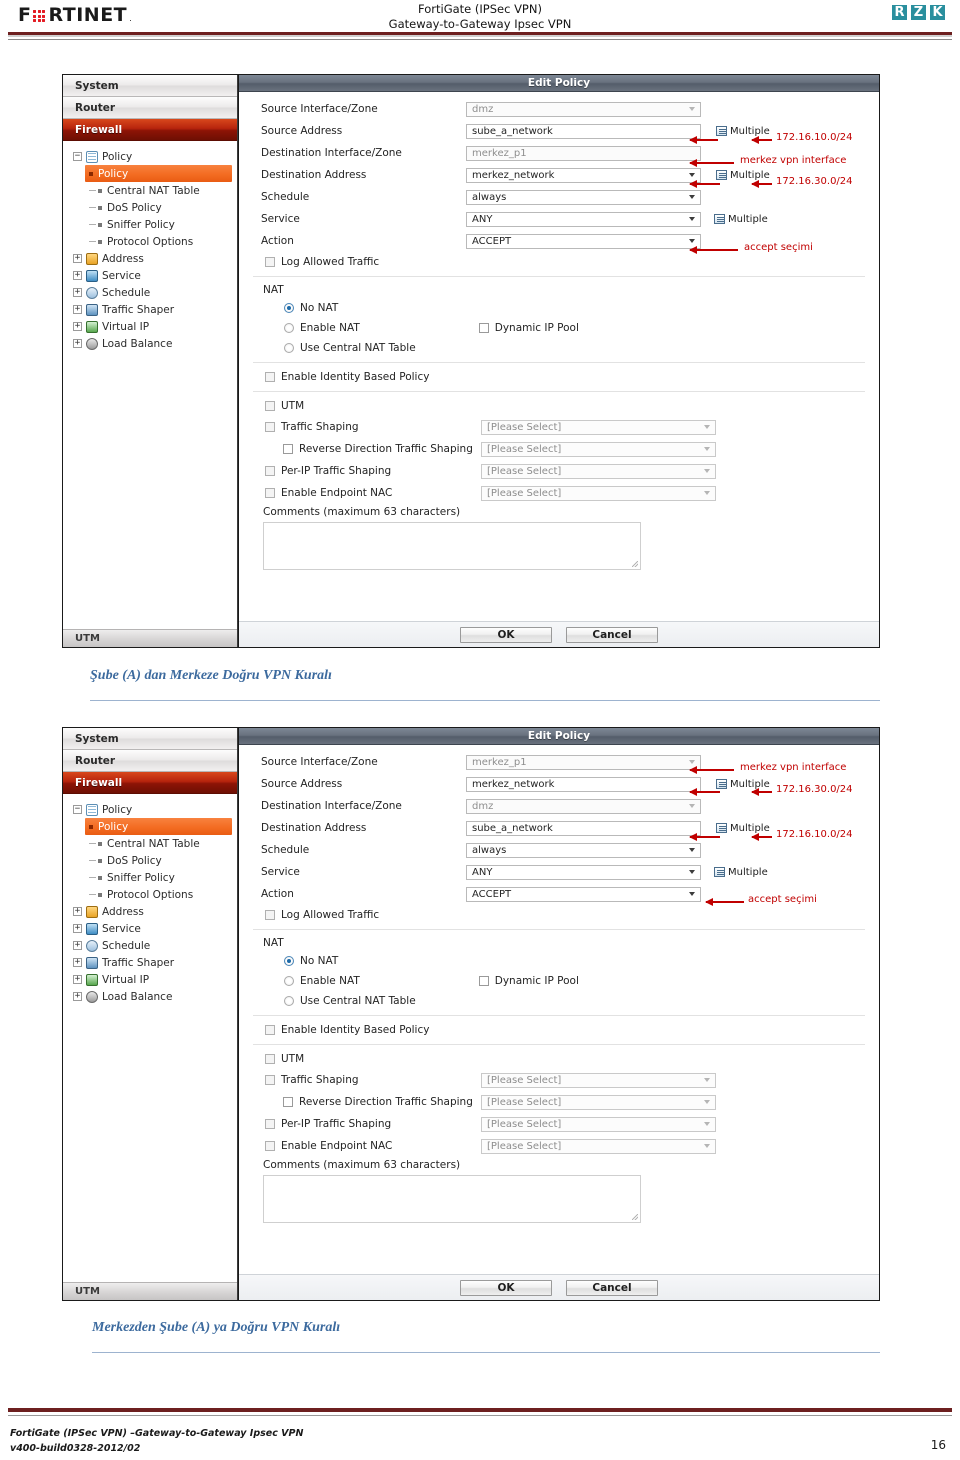  I want to click on sidebar-item-schedule-2: + Schedule, so click(154, 945).